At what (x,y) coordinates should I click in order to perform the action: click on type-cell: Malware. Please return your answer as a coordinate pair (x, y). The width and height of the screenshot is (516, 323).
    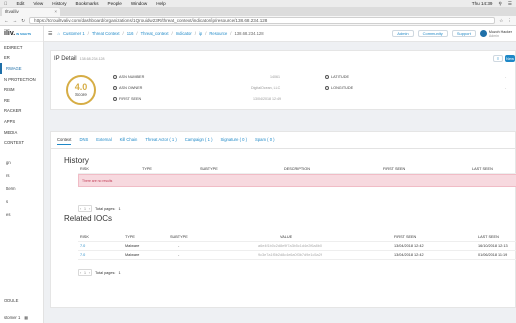
    Looking at the image, I should click on (132, 246).